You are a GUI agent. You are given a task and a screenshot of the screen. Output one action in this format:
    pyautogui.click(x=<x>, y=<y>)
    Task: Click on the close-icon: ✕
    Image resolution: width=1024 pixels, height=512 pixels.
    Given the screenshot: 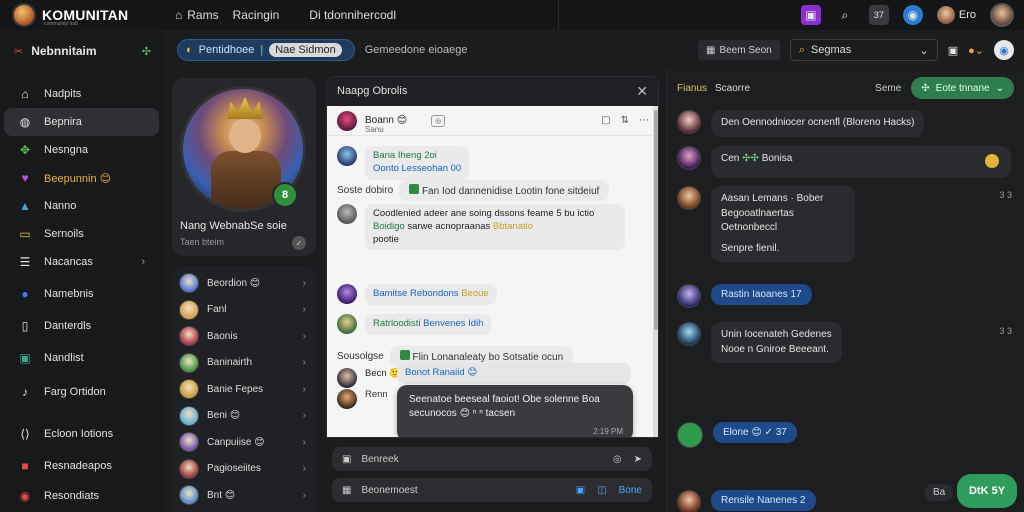 What is the action you would take?
    pyautogui.click(x=642, y=91)
    